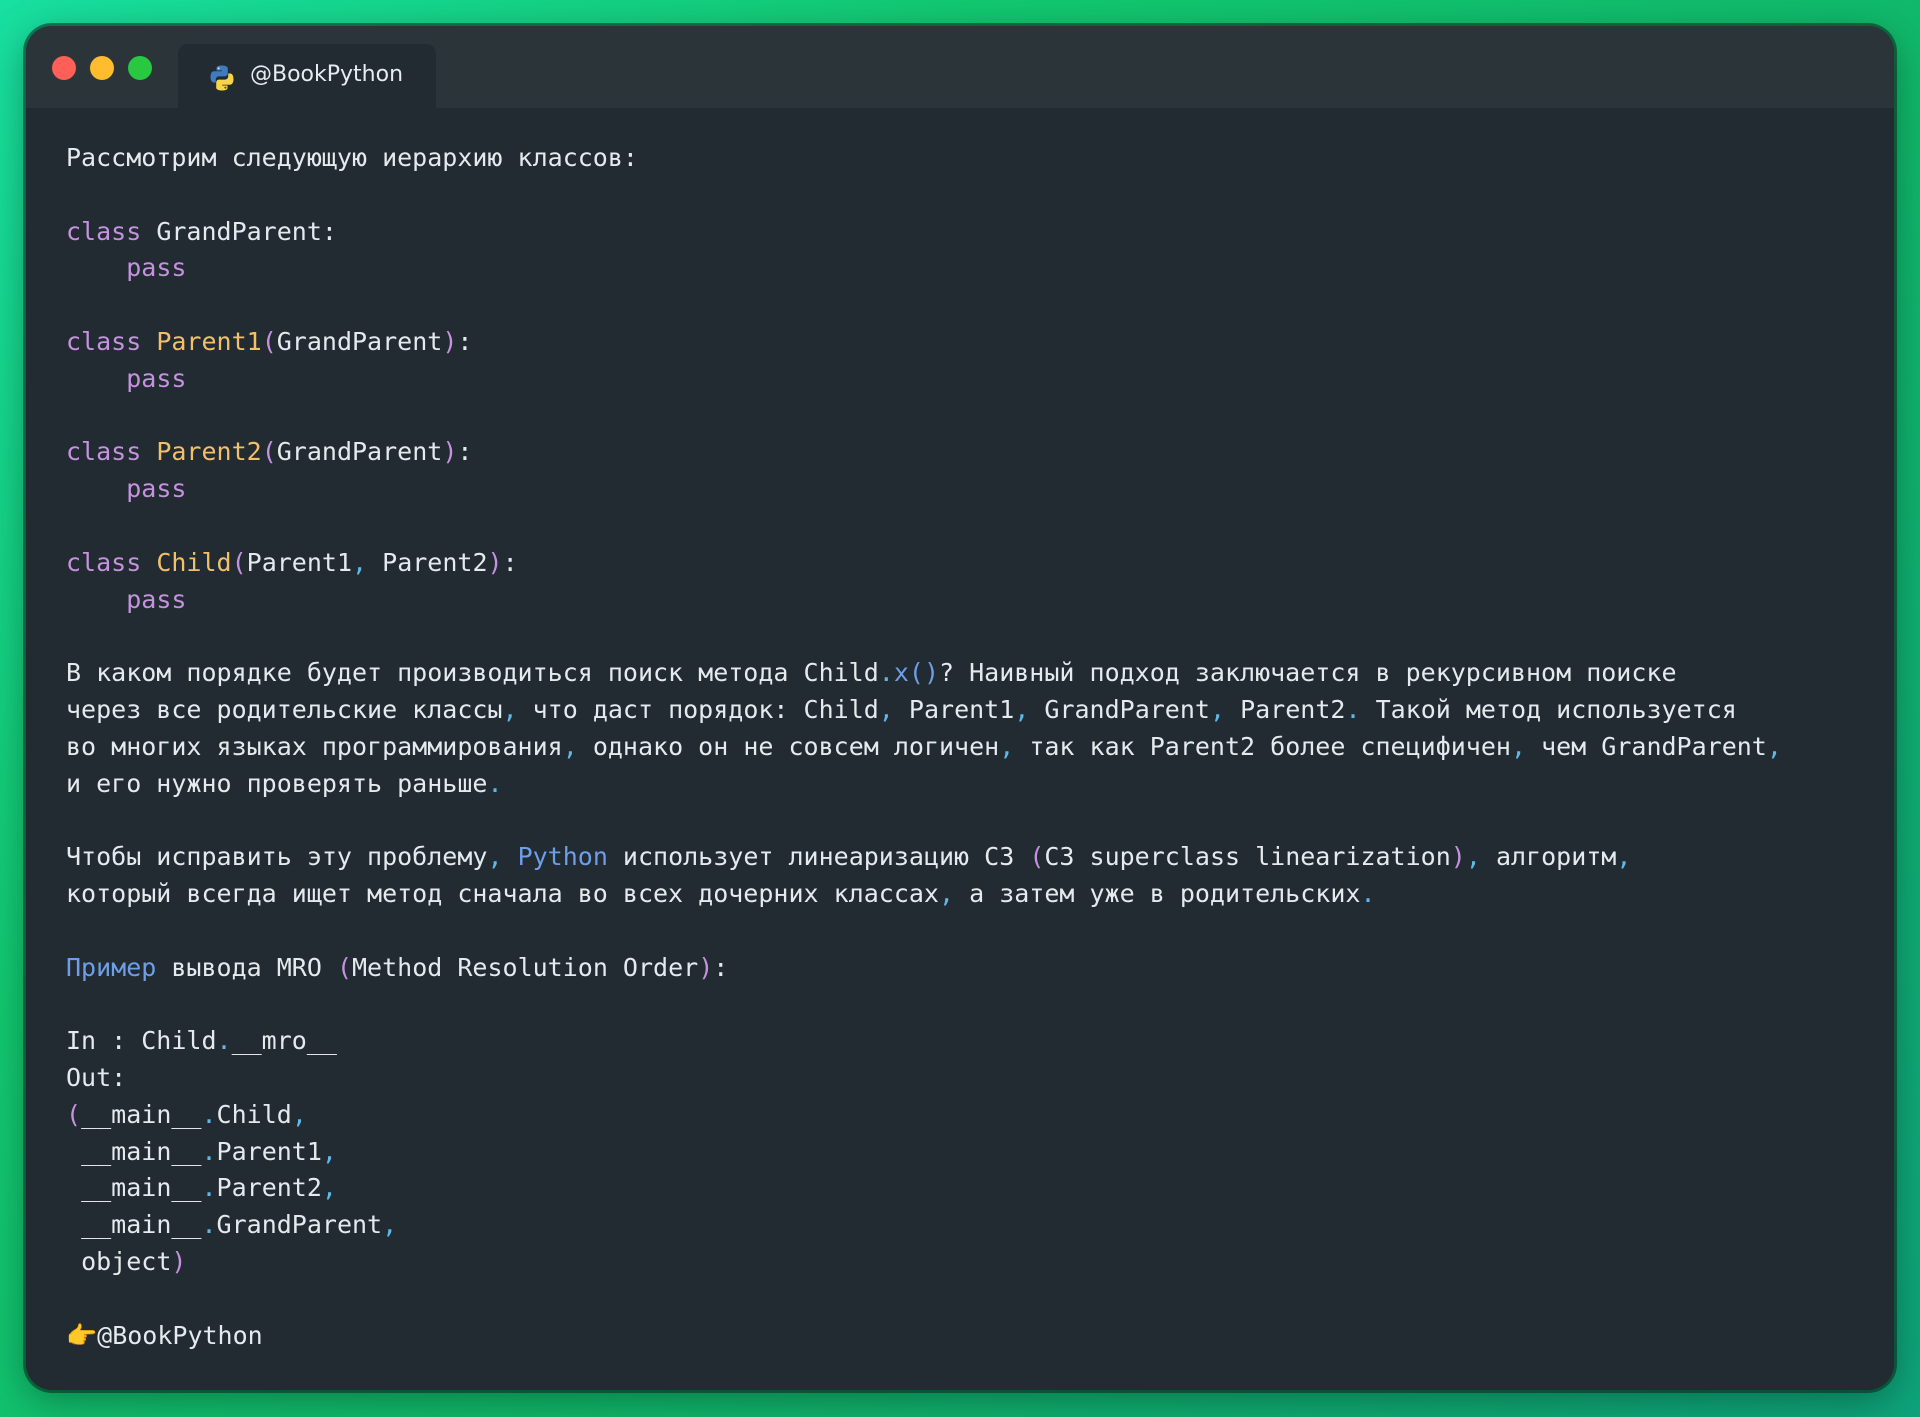 The image size is (1920, 1417). I want to click on pointing-hand-icon: 👉, so click(82, 1335).